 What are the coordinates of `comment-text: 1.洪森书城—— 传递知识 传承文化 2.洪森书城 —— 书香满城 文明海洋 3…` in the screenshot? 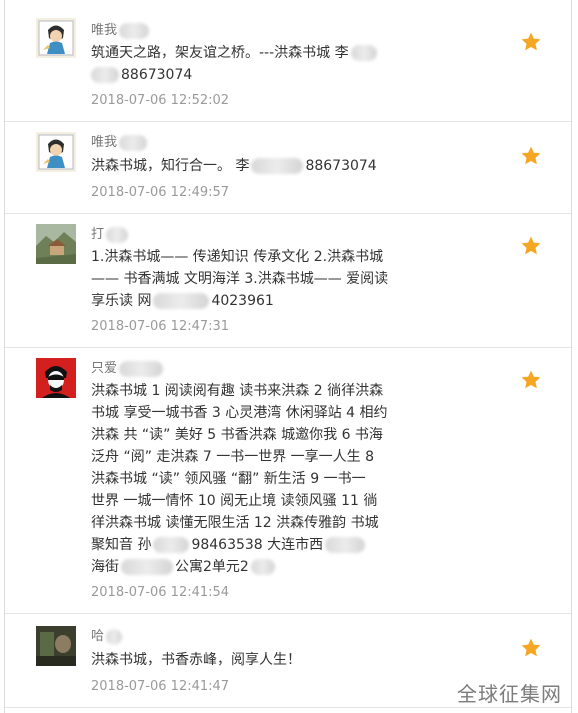 It's located at (251, 279).